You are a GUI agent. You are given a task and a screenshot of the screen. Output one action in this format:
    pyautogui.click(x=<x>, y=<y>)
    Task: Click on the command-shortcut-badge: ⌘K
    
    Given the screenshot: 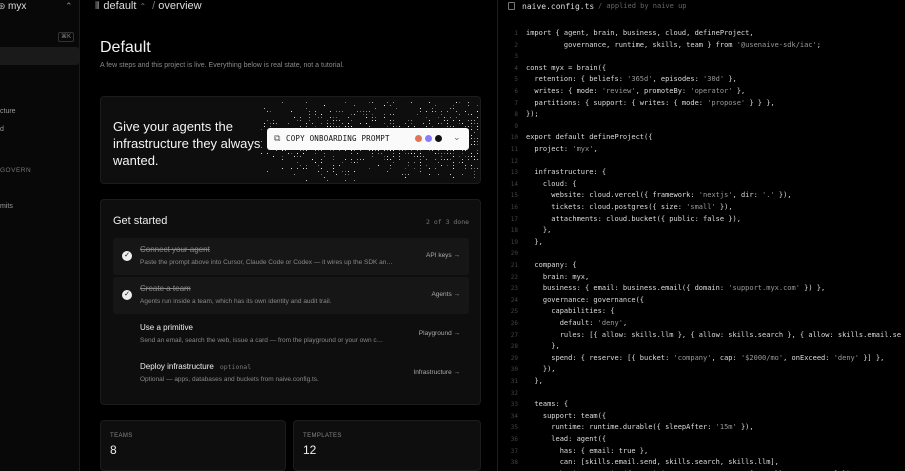 What is the action you would take?
    pyautogui.click(x=66, y=37)
    